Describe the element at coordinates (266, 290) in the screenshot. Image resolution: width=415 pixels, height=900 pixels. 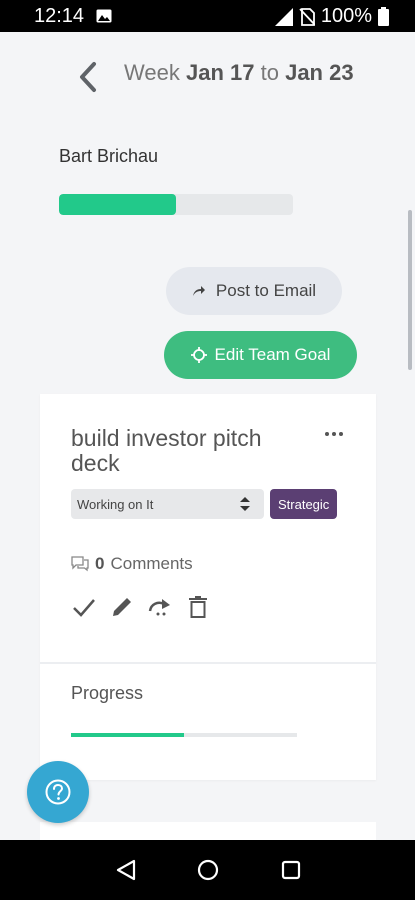
I see `post-to-email-label: Post to Email` at that location.